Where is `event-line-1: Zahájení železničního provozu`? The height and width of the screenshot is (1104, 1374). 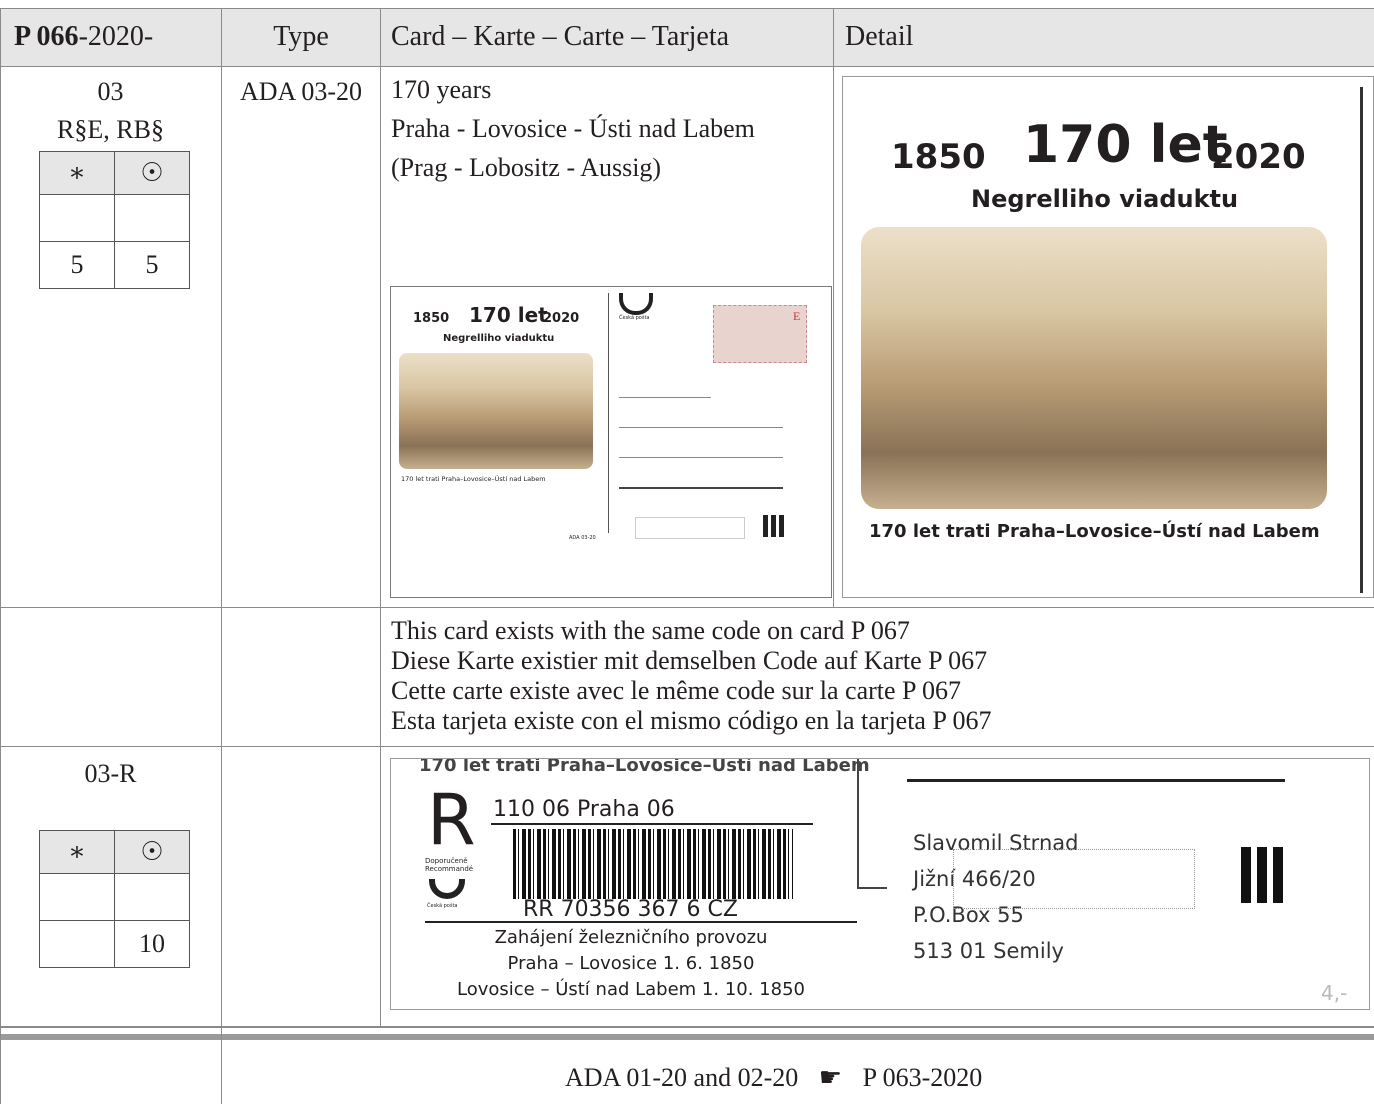 event-line-1: Zahájení železničního provozu is located at coordinates (631, 937).